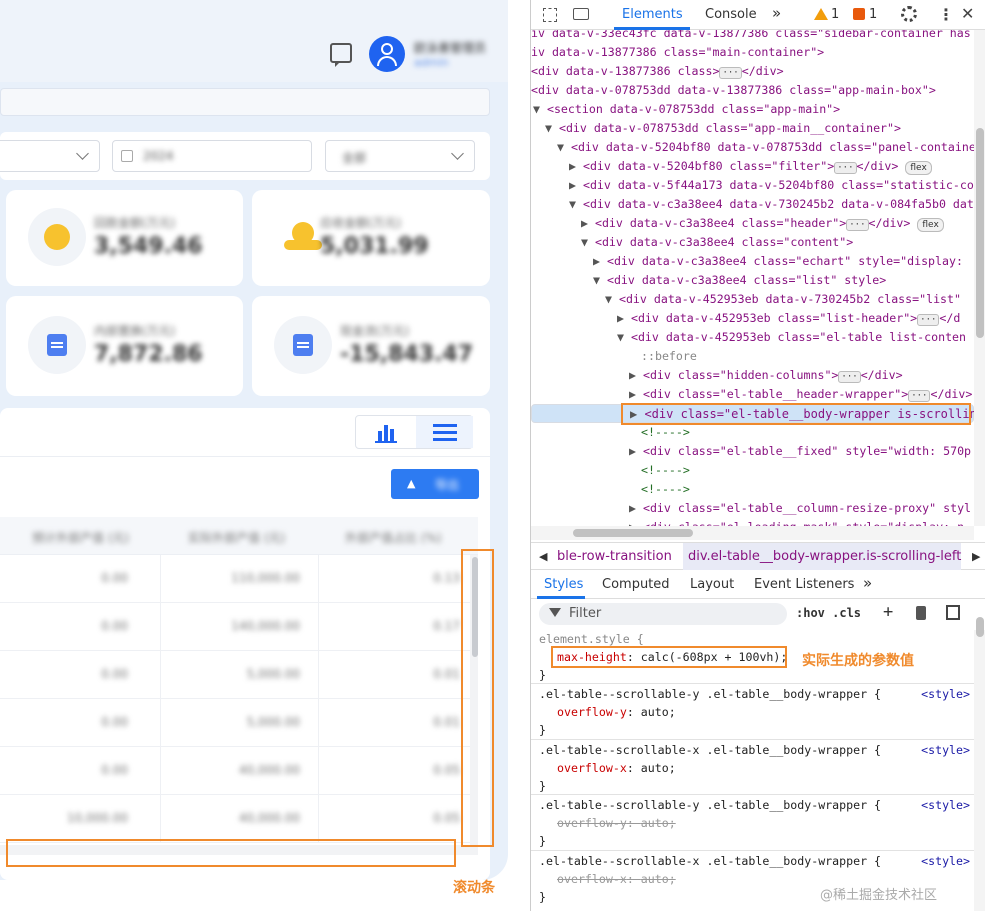  I want to click on styles-filter-input: Filter, so click(663, 614).